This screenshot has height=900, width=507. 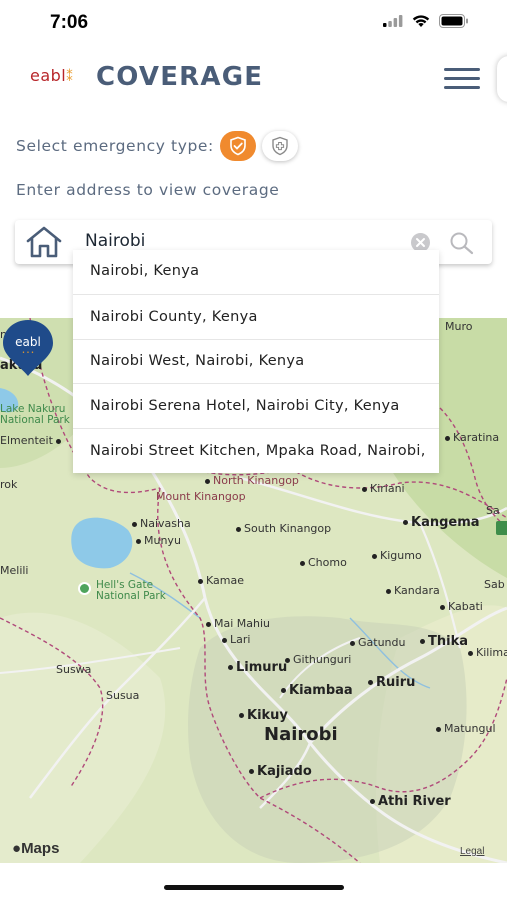 What do you see at coordinates (393, 21) in the screenshot?
I see `cellular-signal-icon` at bounding box center [393, 21].